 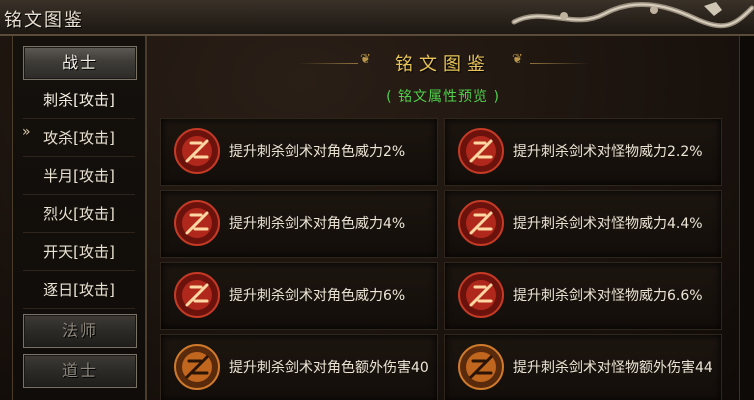 I want to click on right-frame-edge, so click(x=746, y=218).